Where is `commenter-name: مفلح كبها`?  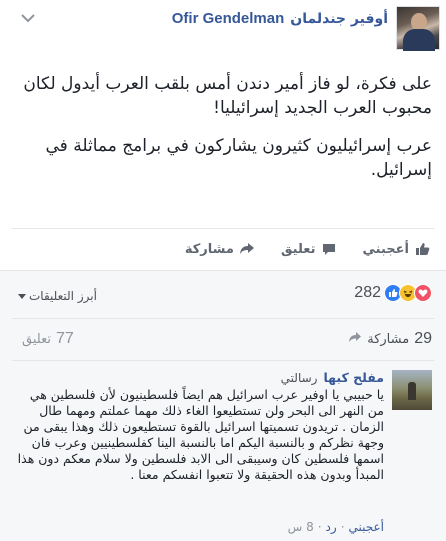
commenter-name: مفلح كبها is located at coordinates (353, 378).